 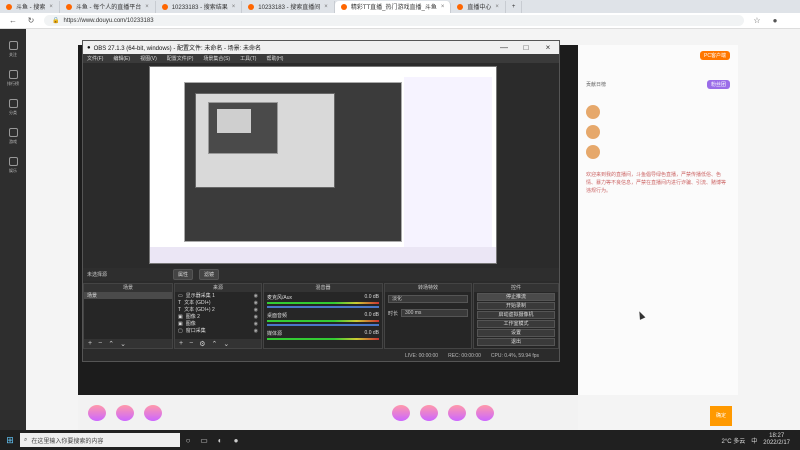 I want to click on menu-scene-collection: 场景集合(S), so click(x=216, y=58).